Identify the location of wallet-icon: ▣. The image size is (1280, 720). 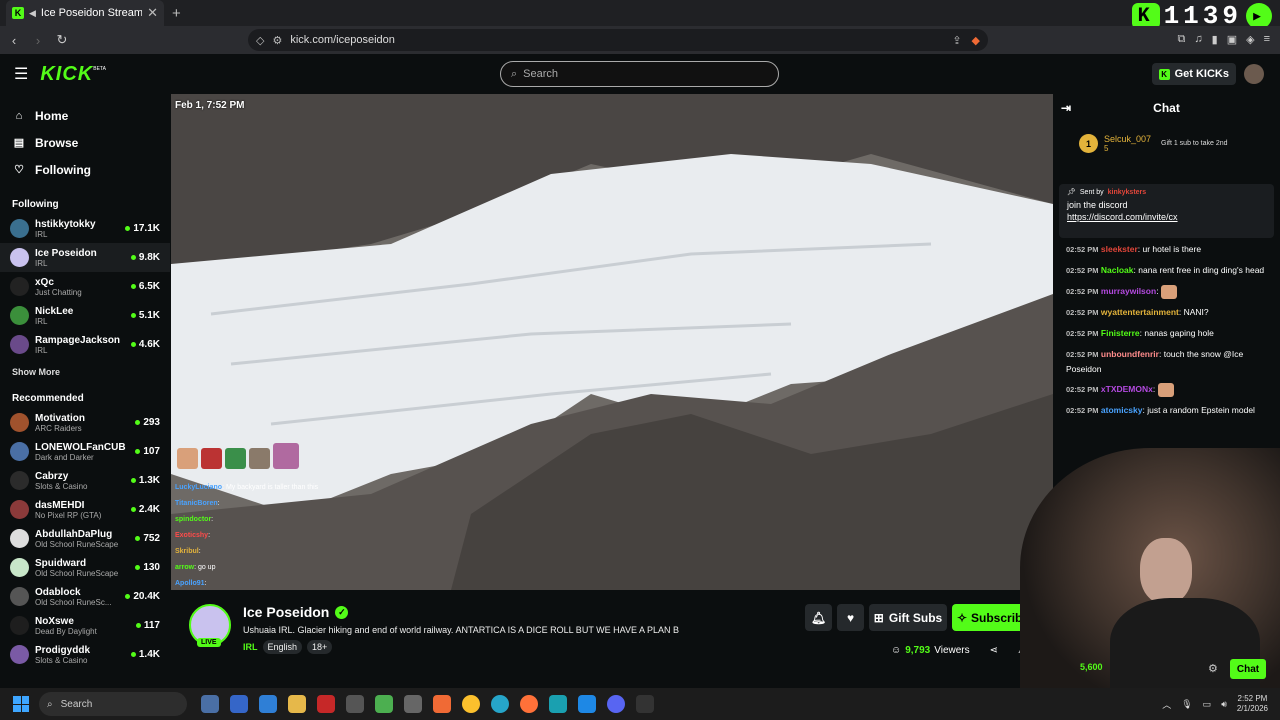
(1232, 39).